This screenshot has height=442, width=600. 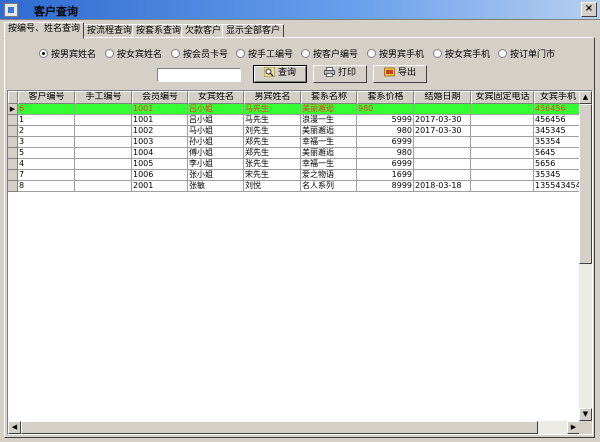 I want to click on vertical-scrollbar: ▲ ▼, so click(x=585, y=256).